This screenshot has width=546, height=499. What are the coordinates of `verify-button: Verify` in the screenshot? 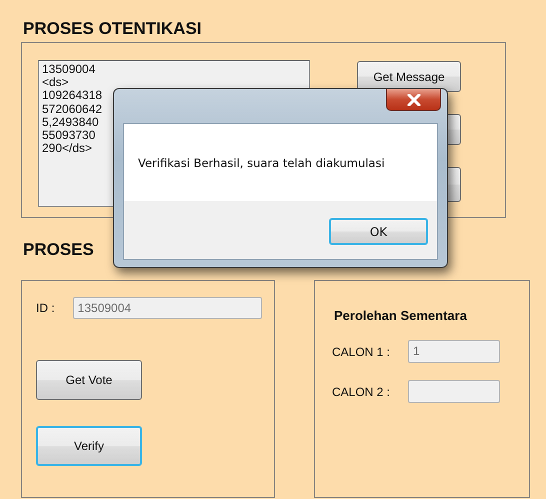 It's located at (89, 446).